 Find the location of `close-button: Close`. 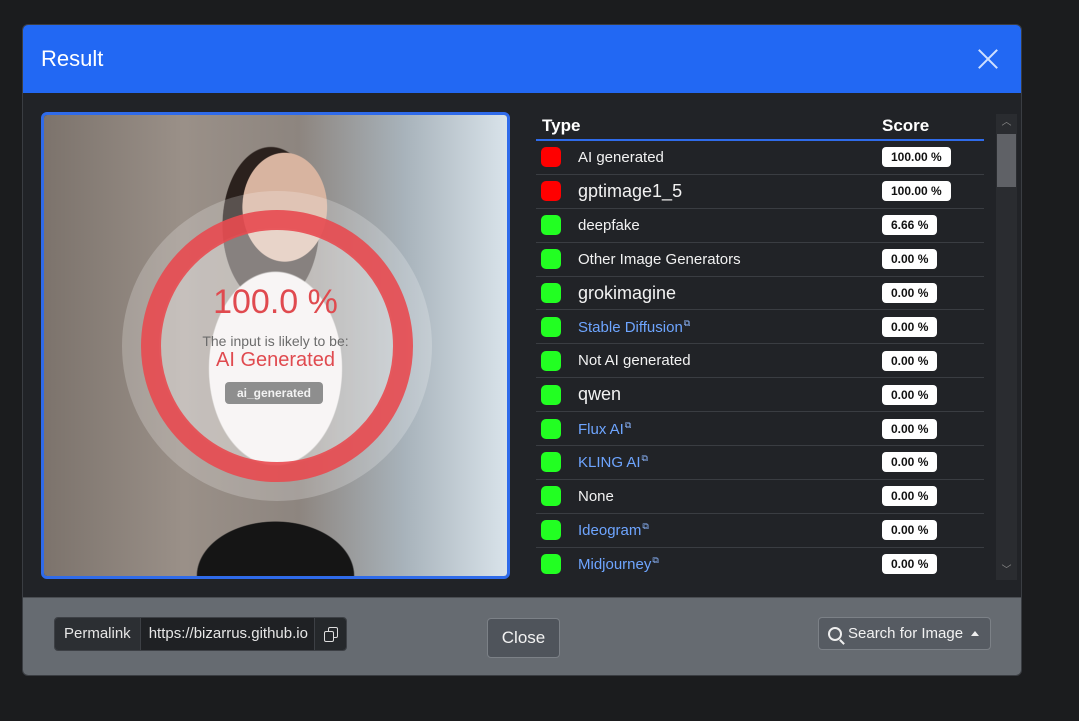

close-button: Close is located at coordinates (523, 638).